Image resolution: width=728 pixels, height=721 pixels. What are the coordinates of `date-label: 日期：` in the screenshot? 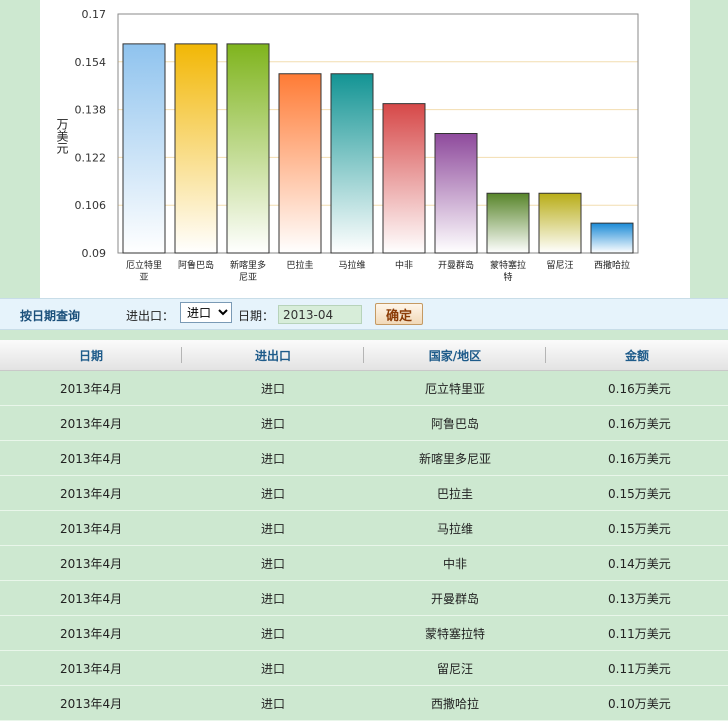 It's located at (256, 316).